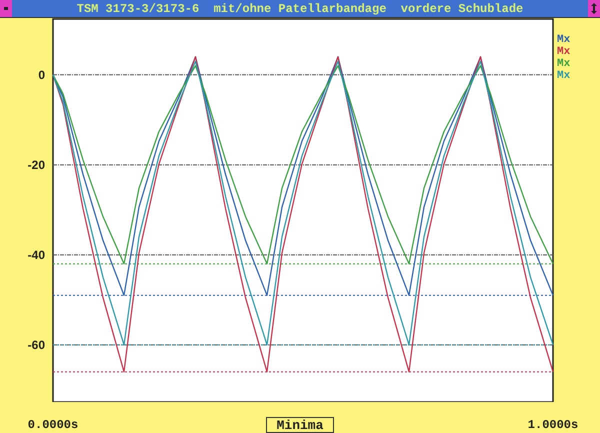 This screenshot has height=433, width=600. I want to click on axis-label: 0.0000s, so click(53, 425).